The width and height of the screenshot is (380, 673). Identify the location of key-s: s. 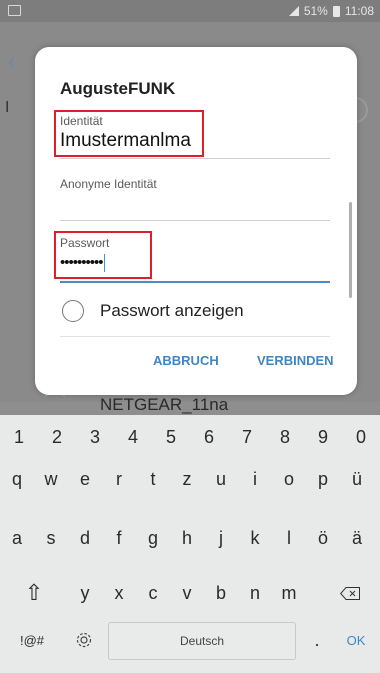
(51, 538).